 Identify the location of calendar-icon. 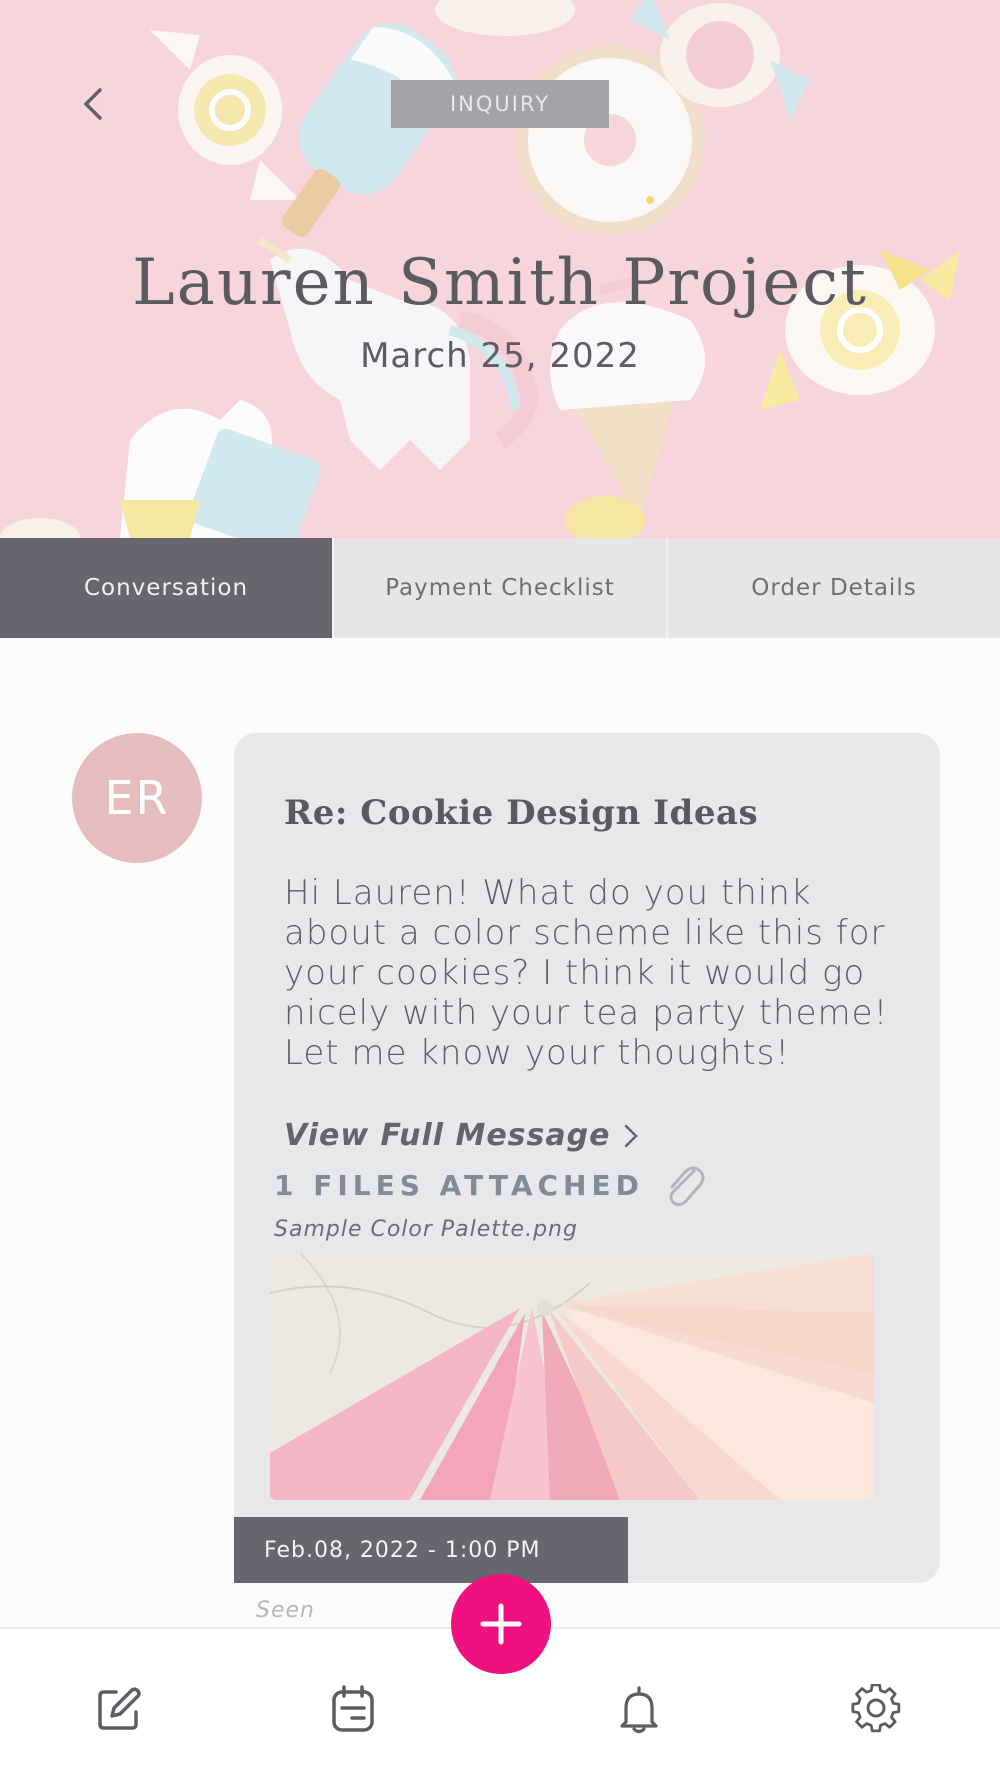
(353, 1708).